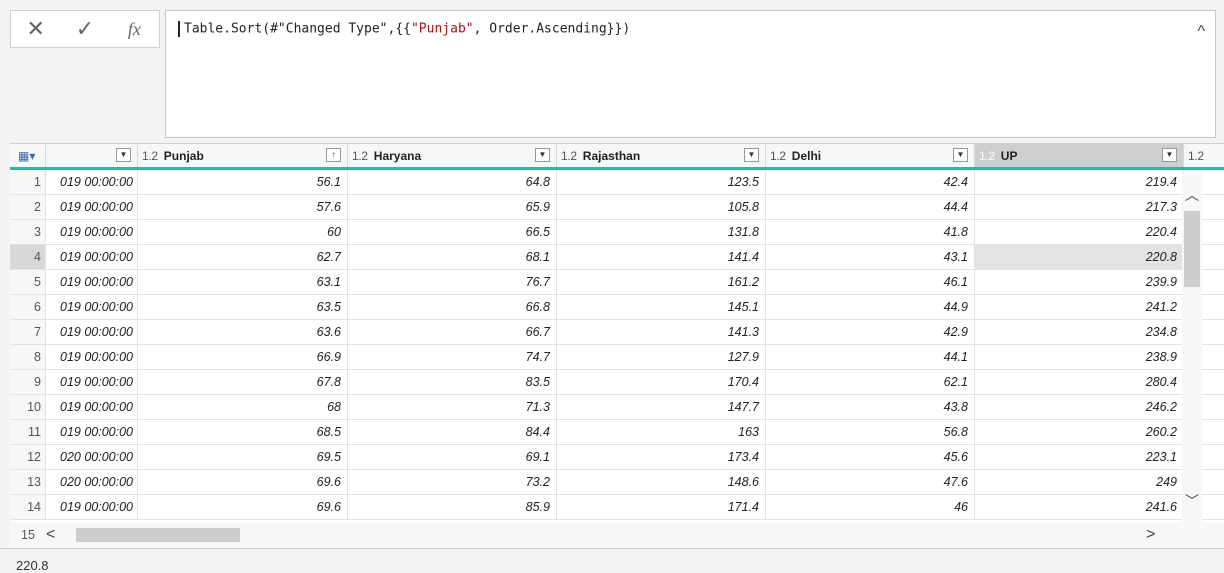 Image resolution: width=1224 pixels, height=573 pixels. Describe the element at coordinates (1079, 182) in the screenshot. I see `up-cell: 219.4` at that location.